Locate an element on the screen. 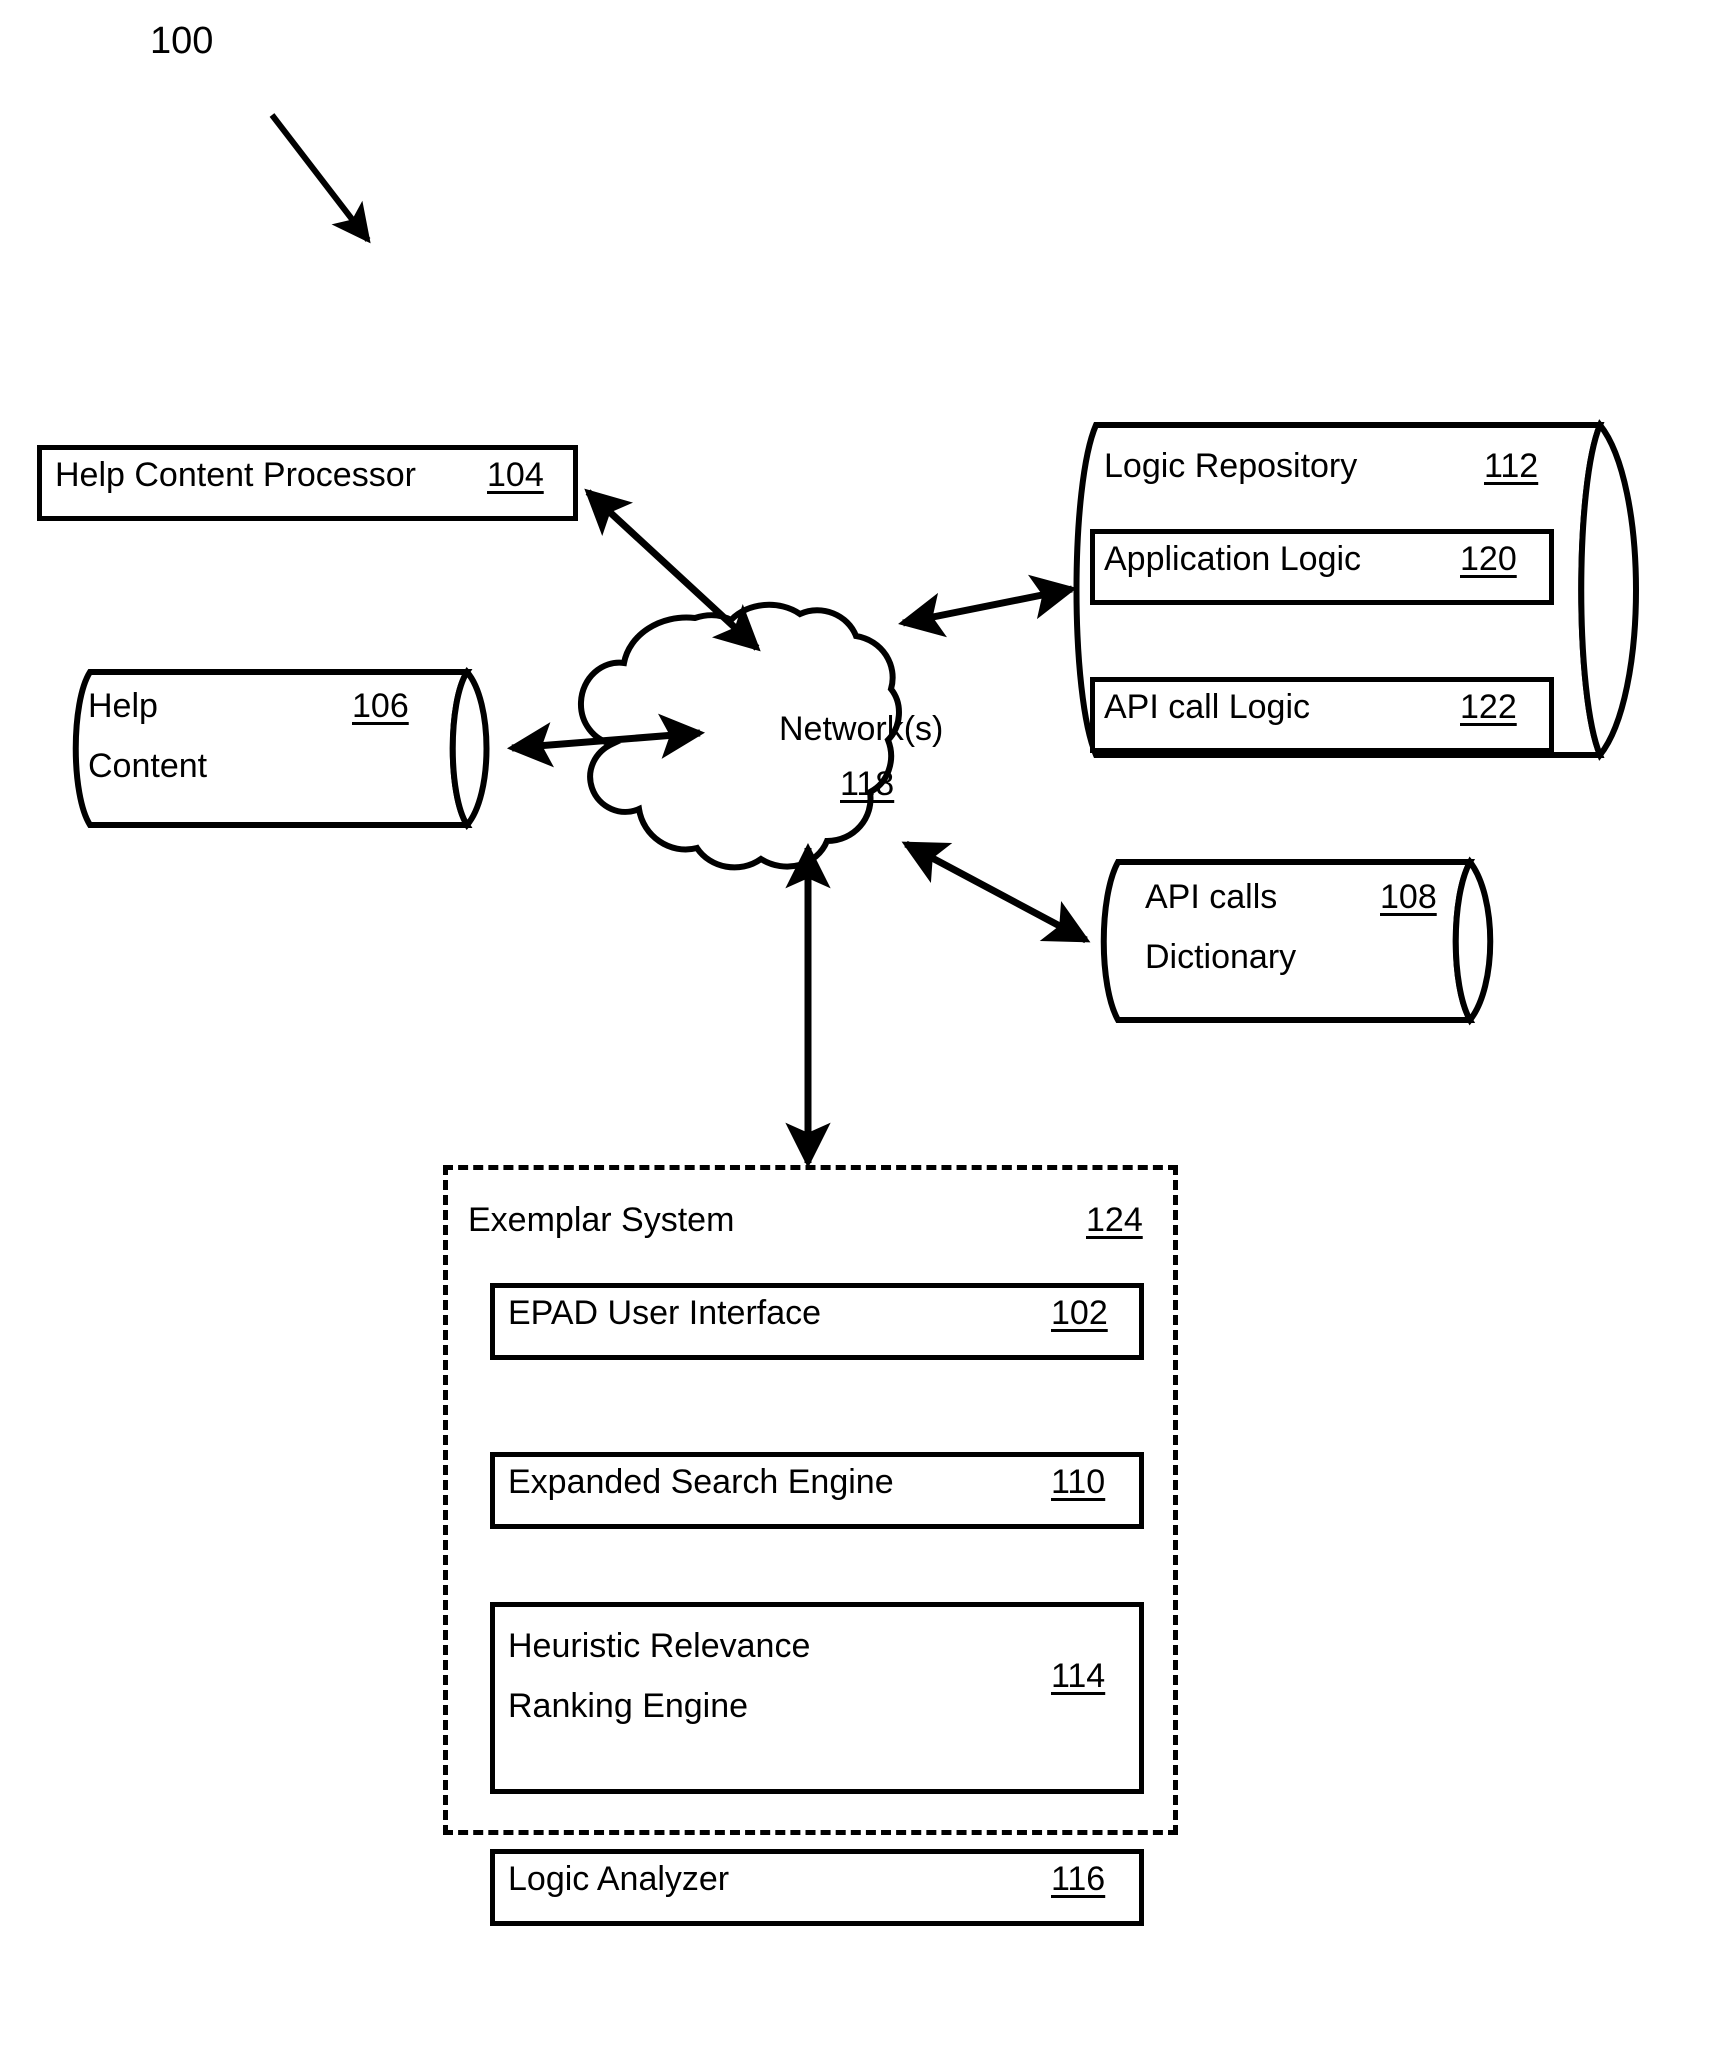 The image size is (1723, 2071). expanded-search-engine-ref: 110 is located at coordinates (1078, 1482).